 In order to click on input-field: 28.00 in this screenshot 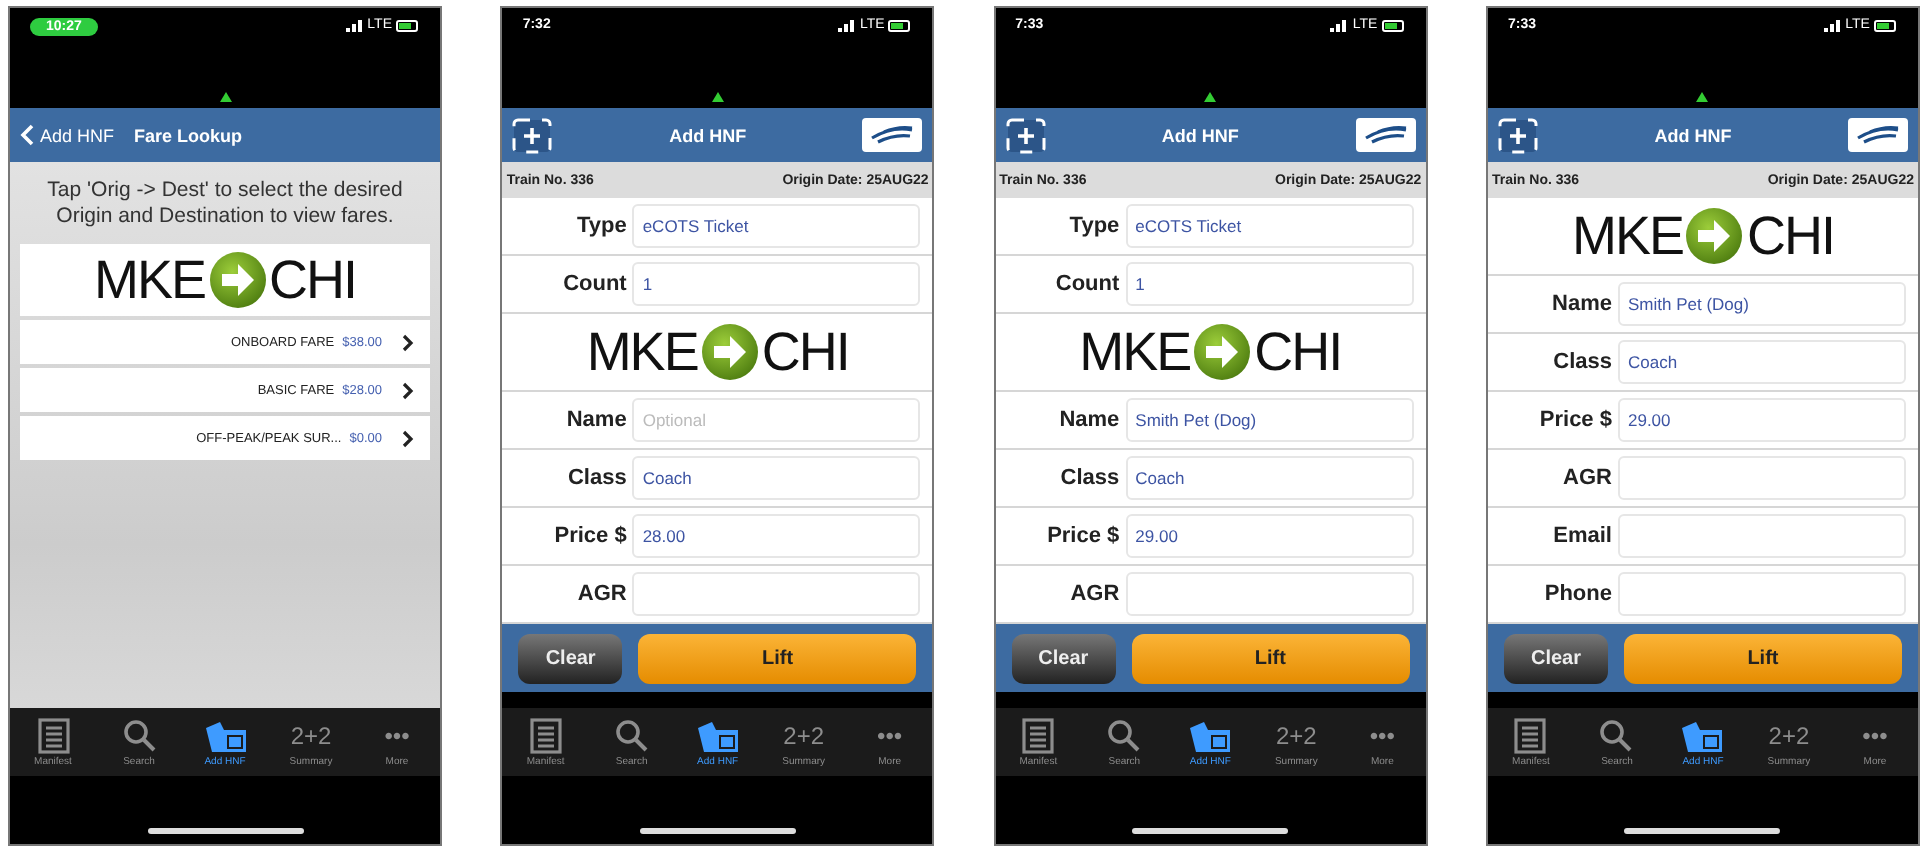, I will do `click(776, 536)`.